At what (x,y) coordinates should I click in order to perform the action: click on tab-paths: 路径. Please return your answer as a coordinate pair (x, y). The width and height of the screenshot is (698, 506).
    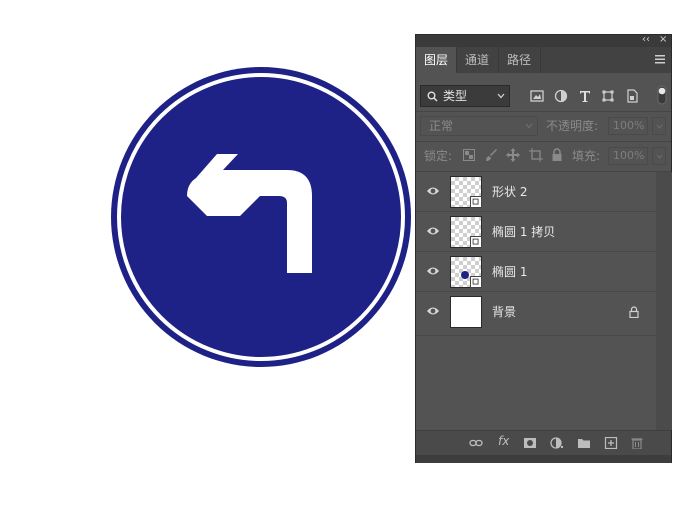
    Looking at the image, I should click on (520, 60).